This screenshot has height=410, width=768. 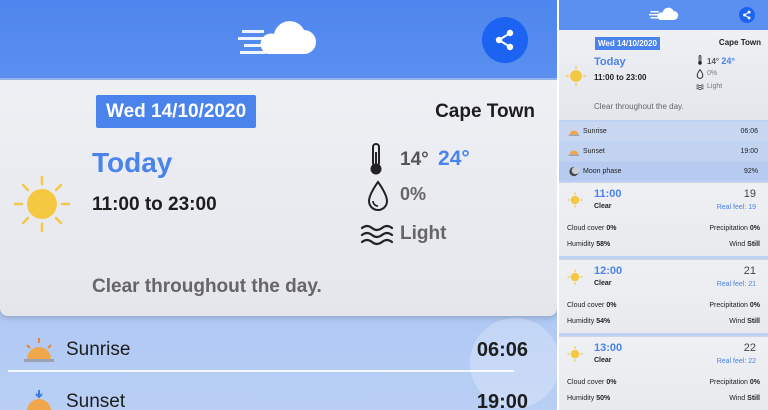 What do you see at coordinates (736, 284) in the screenshot?
I see `hour-real-feel: Real feel: 21` at bounding box center [736, 284].